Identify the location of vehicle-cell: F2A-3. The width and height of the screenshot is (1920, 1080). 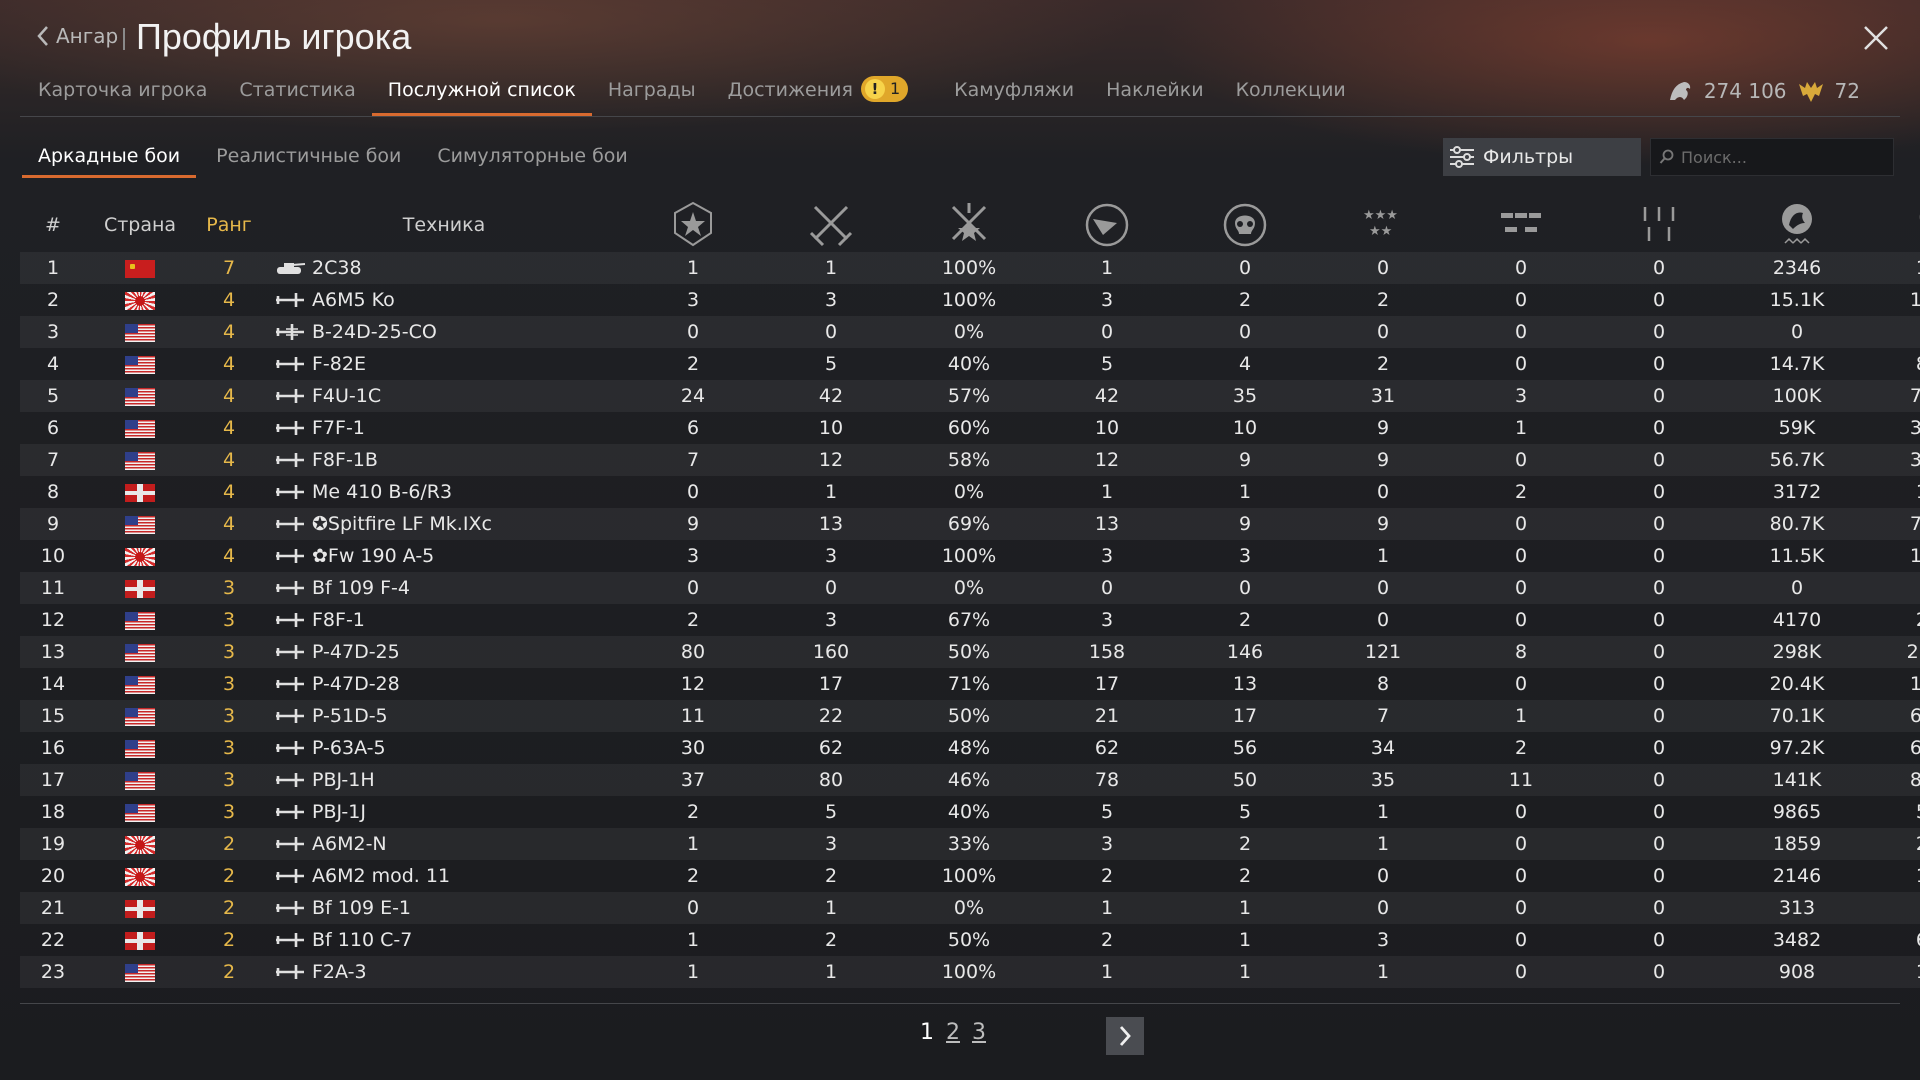
(444, 972).